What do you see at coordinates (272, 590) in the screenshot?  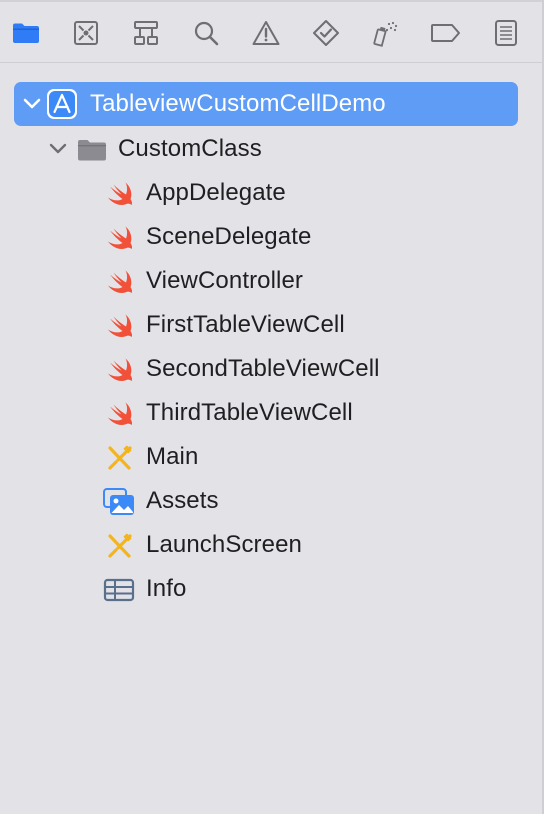 I see `tree-row-file: Info` at bounding box center [272, 590].